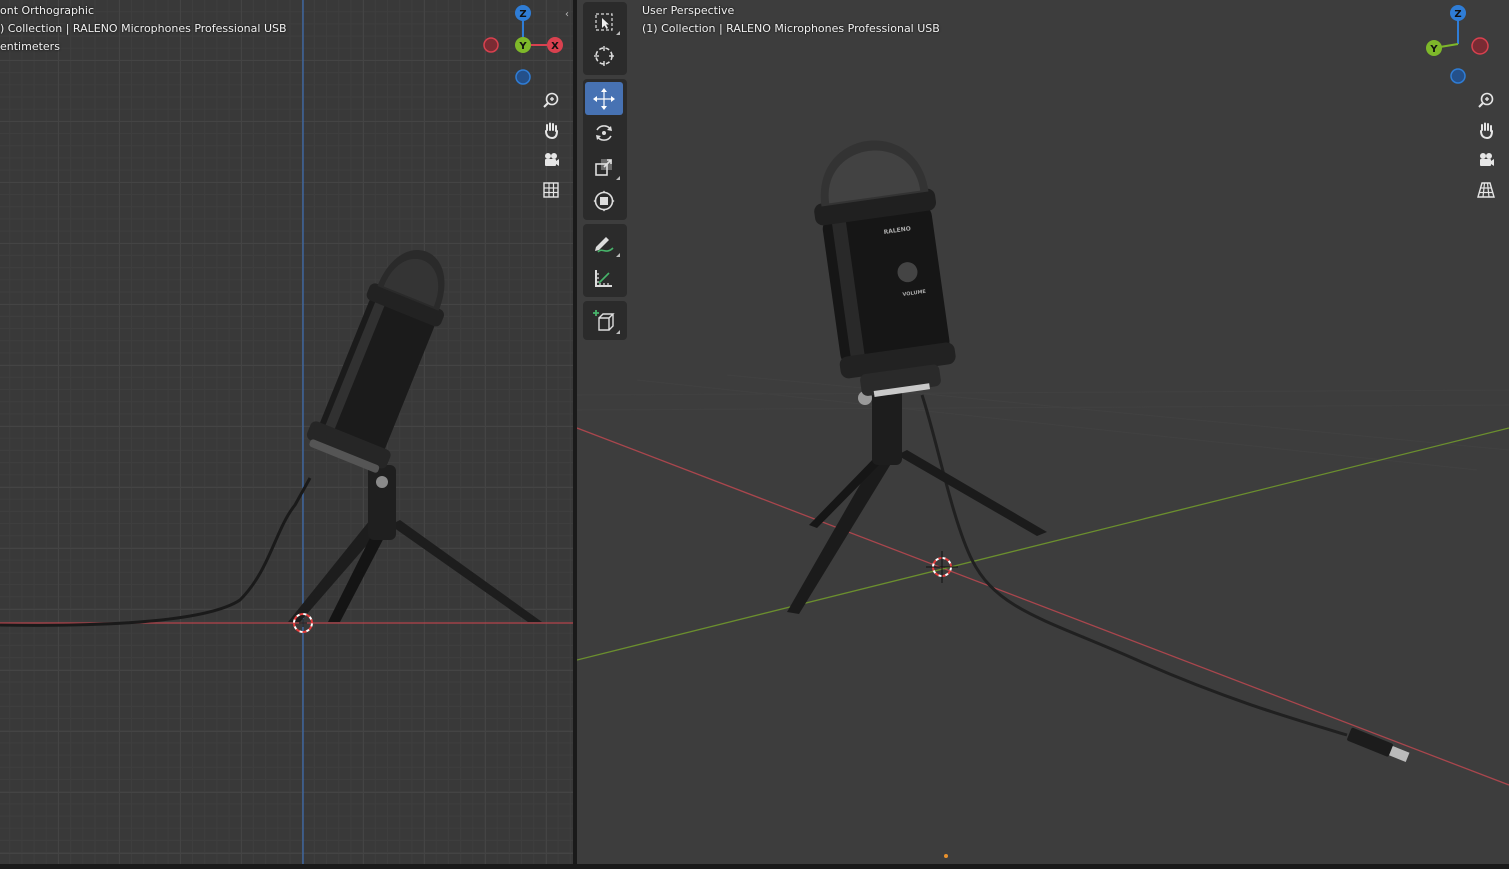 This screenshot has width=1509, height=869. I want to click on tripod-leg-front, so click(839, 534).